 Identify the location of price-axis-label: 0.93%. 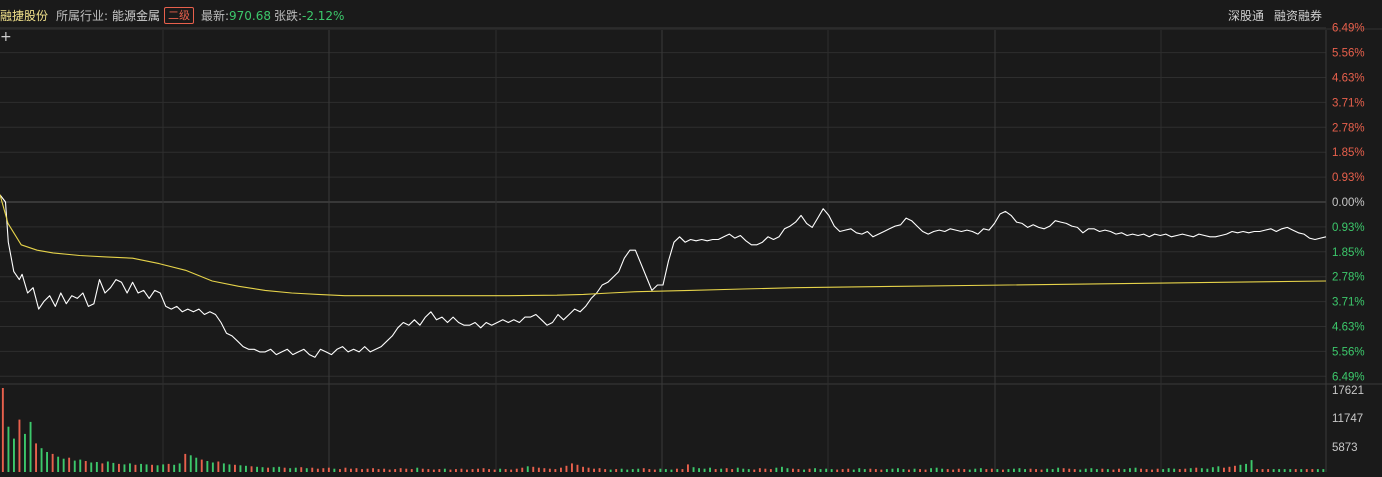
(1348, 228).